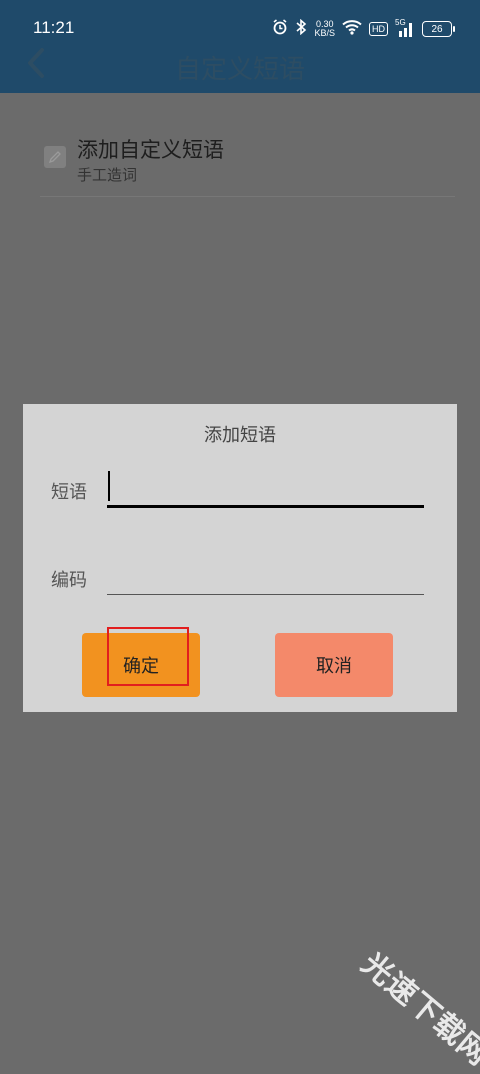 This screenshot has height=1074, width=480. I want to click on phrase-input-underline, so click(265, 506).